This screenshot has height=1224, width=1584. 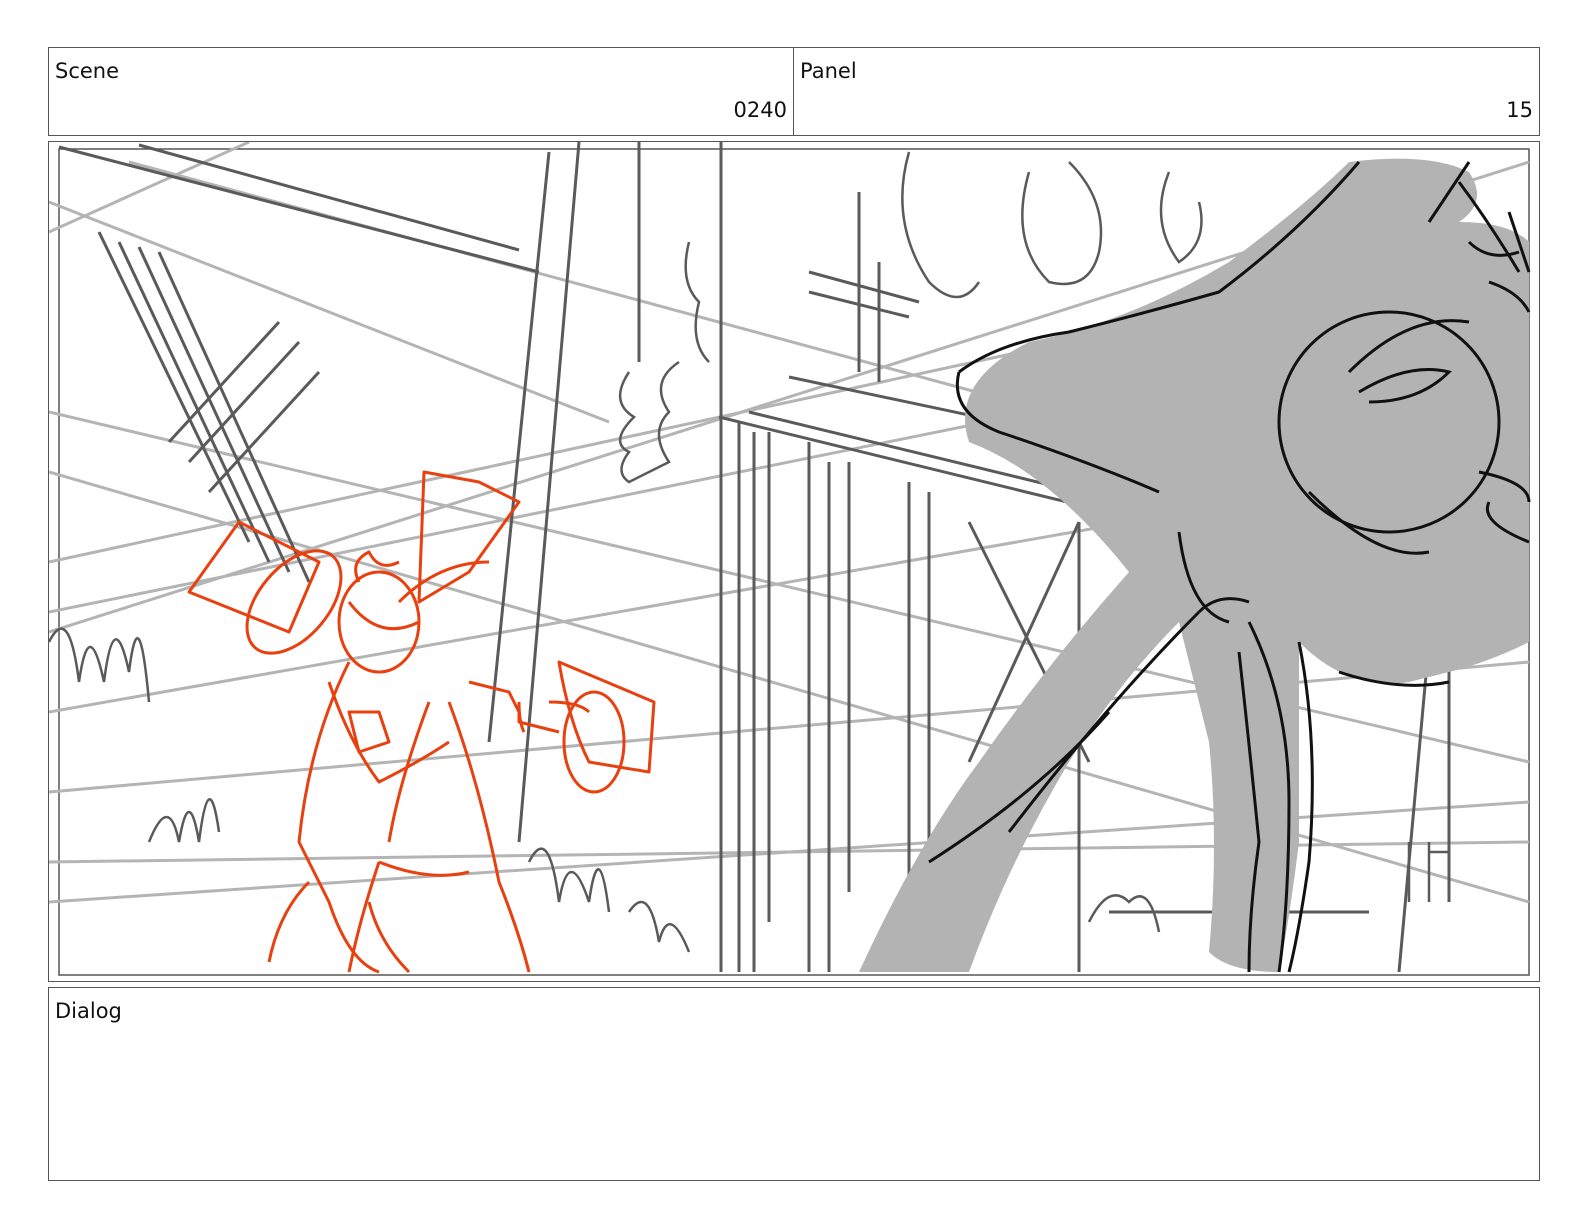 I want to click on dialog-field: Dialog, so click(x=794, y=1084).